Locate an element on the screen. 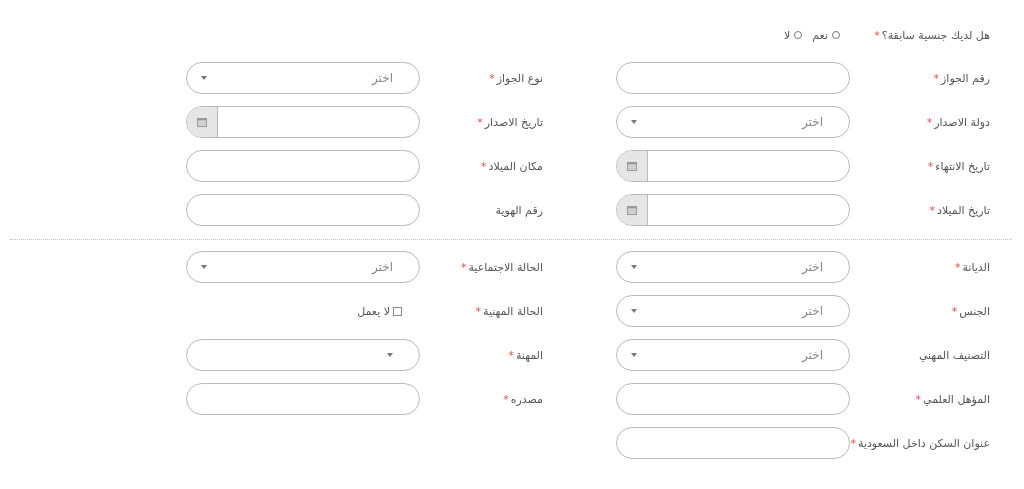  field-label: المؤهل العلمي * is located at coordinates (952, 399).